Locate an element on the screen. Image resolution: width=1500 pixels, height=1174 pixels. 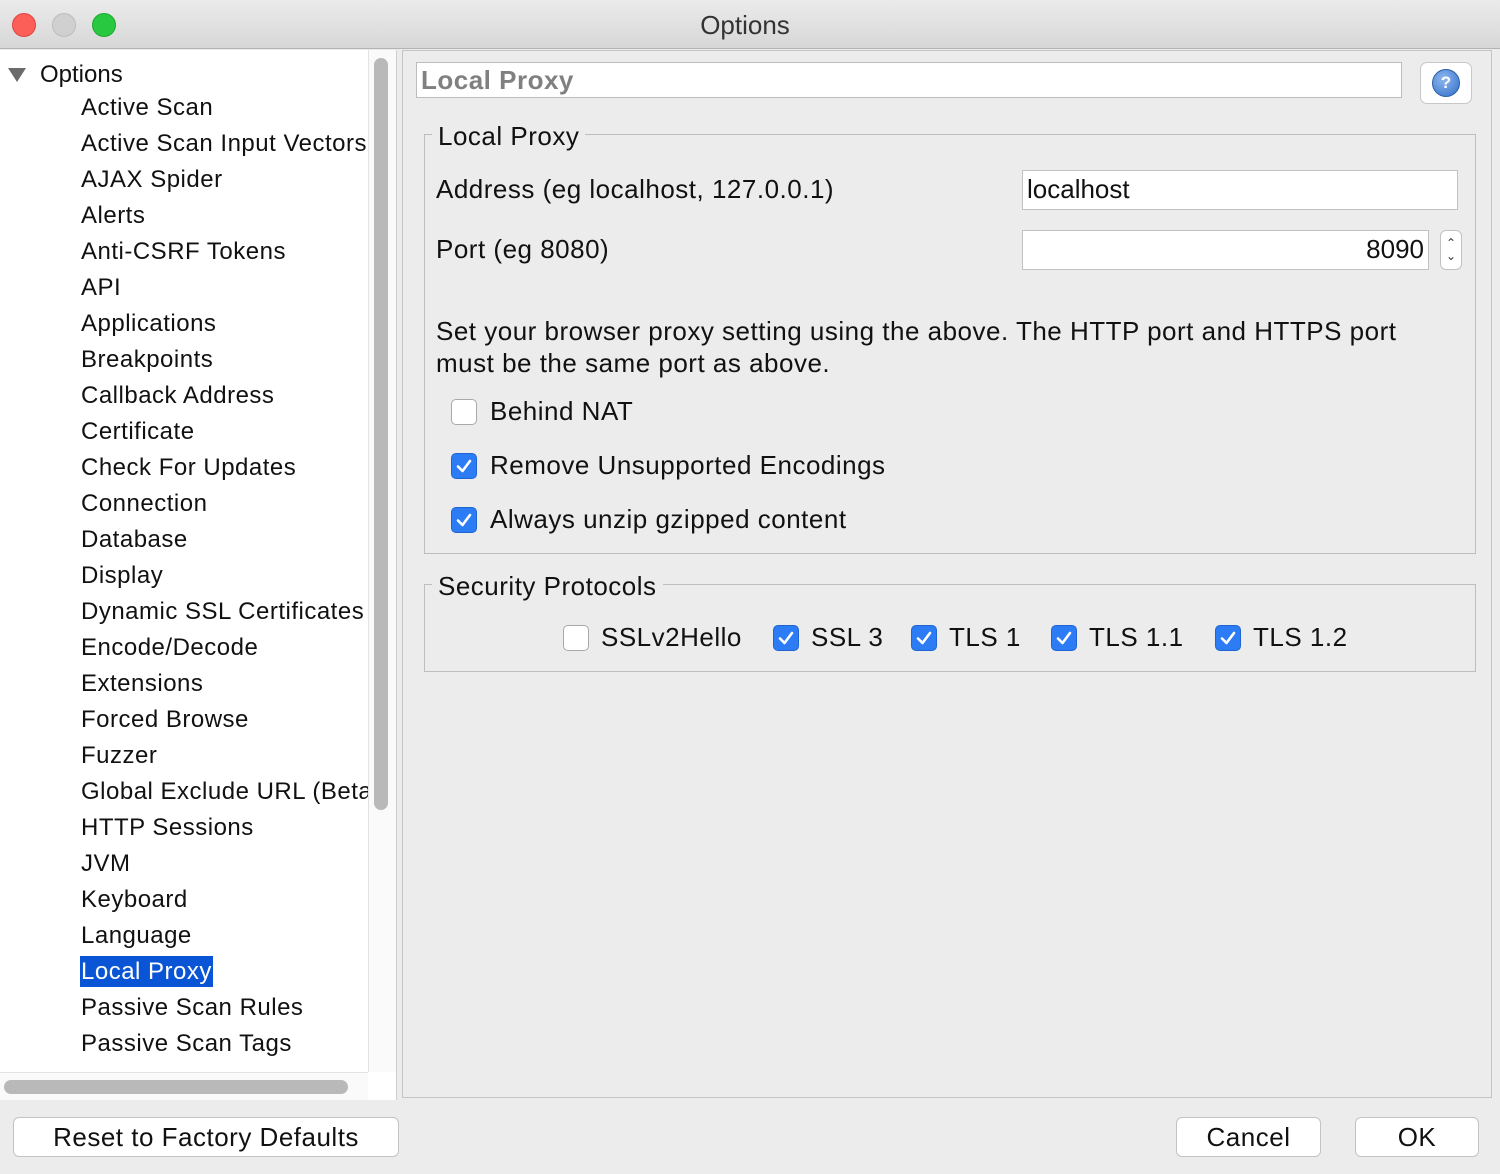
tree-item-label: Database is located at coordinates (134, 539).